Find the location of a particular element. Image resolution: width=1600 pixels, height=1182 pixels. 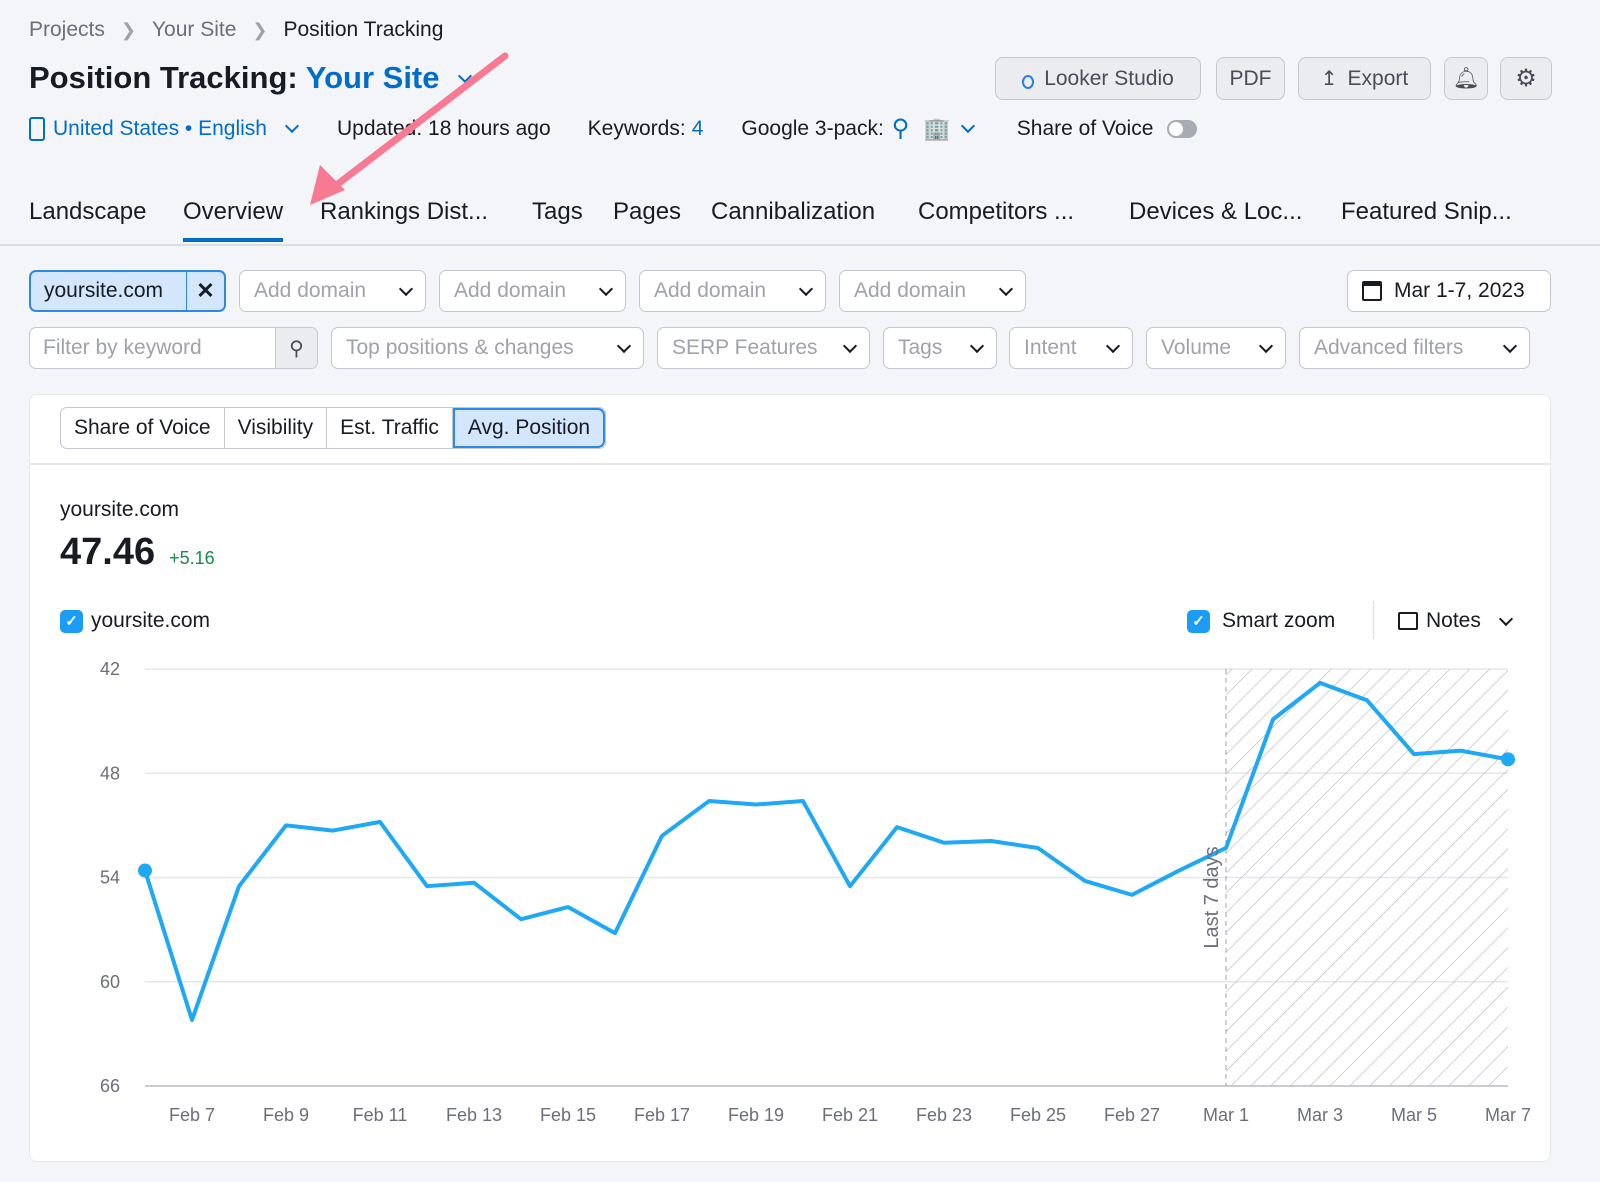

y-tick-label: 54 is located at coordinates (110, 878).